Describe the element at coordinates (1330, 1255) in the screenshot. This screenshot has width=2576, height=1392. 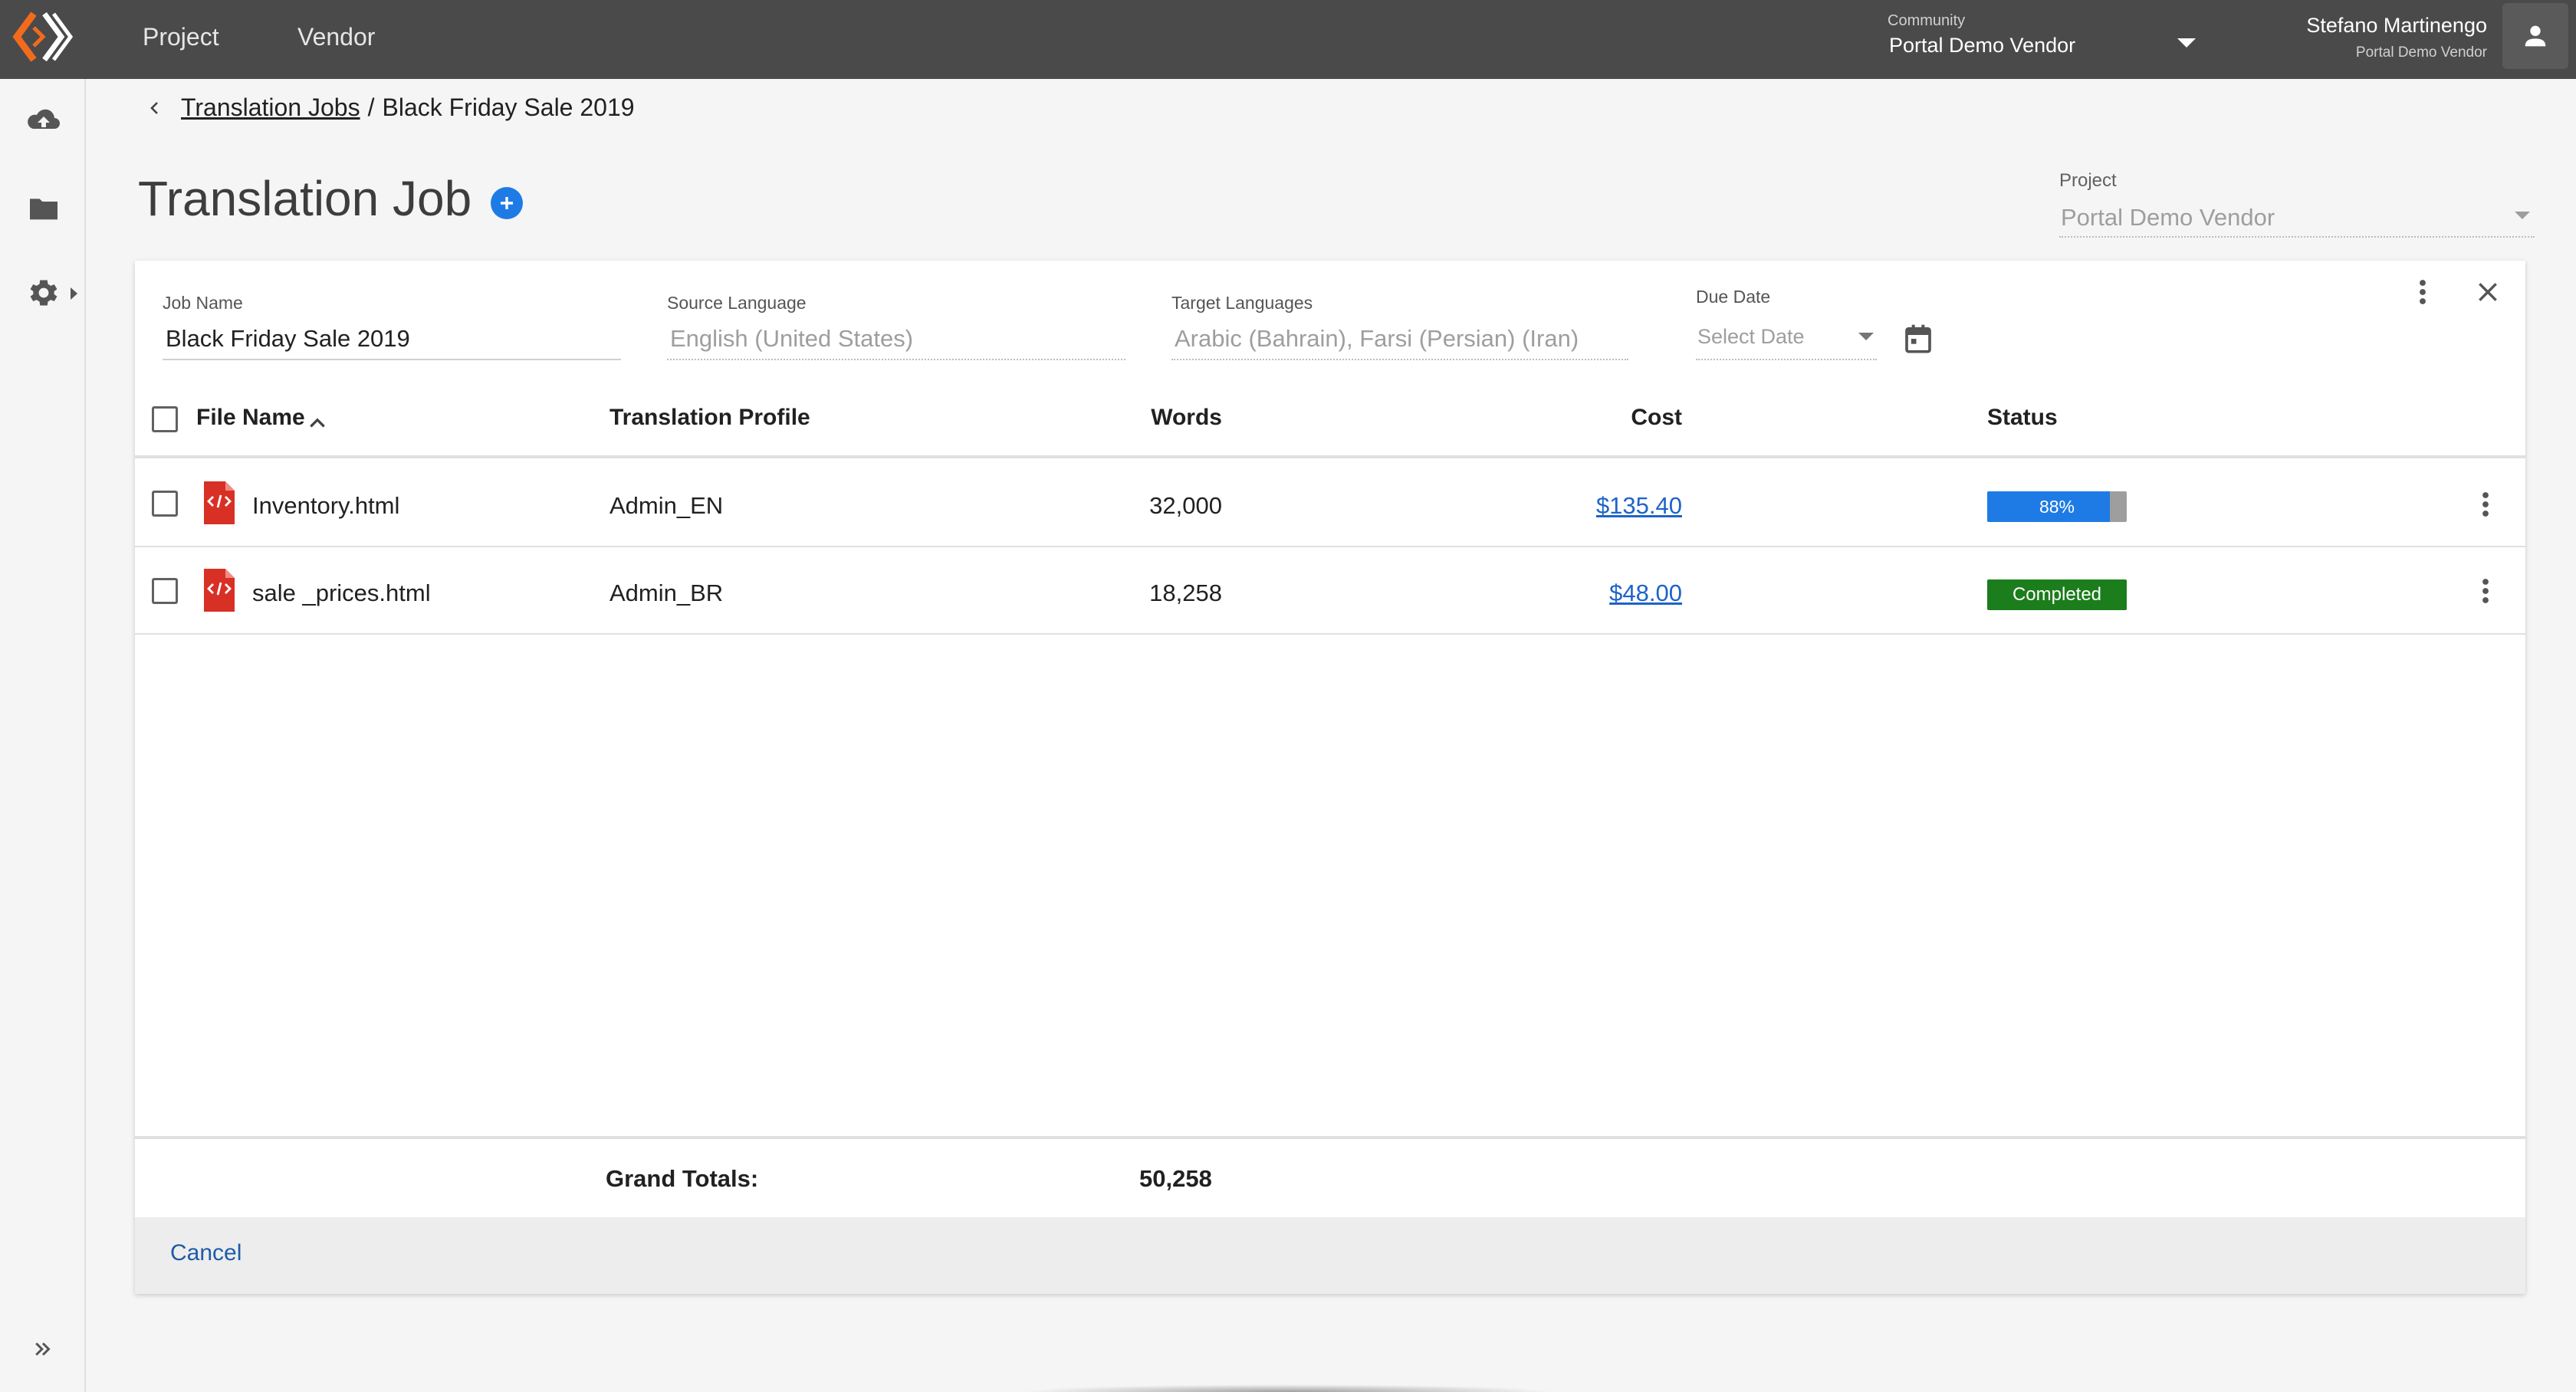
I see `card-footer` at that location.